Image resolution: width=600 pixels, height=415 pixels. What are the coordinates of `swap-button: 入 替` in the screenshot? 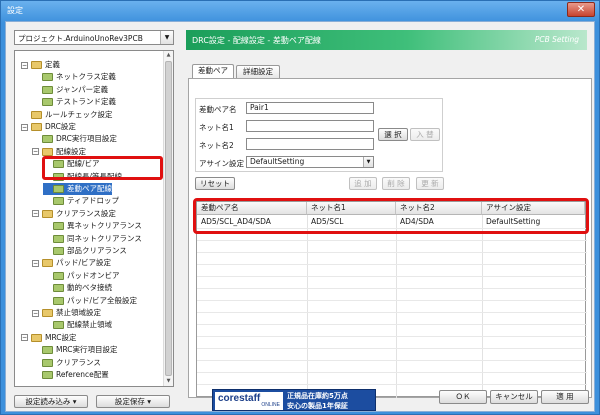 It's located at (425, 134).